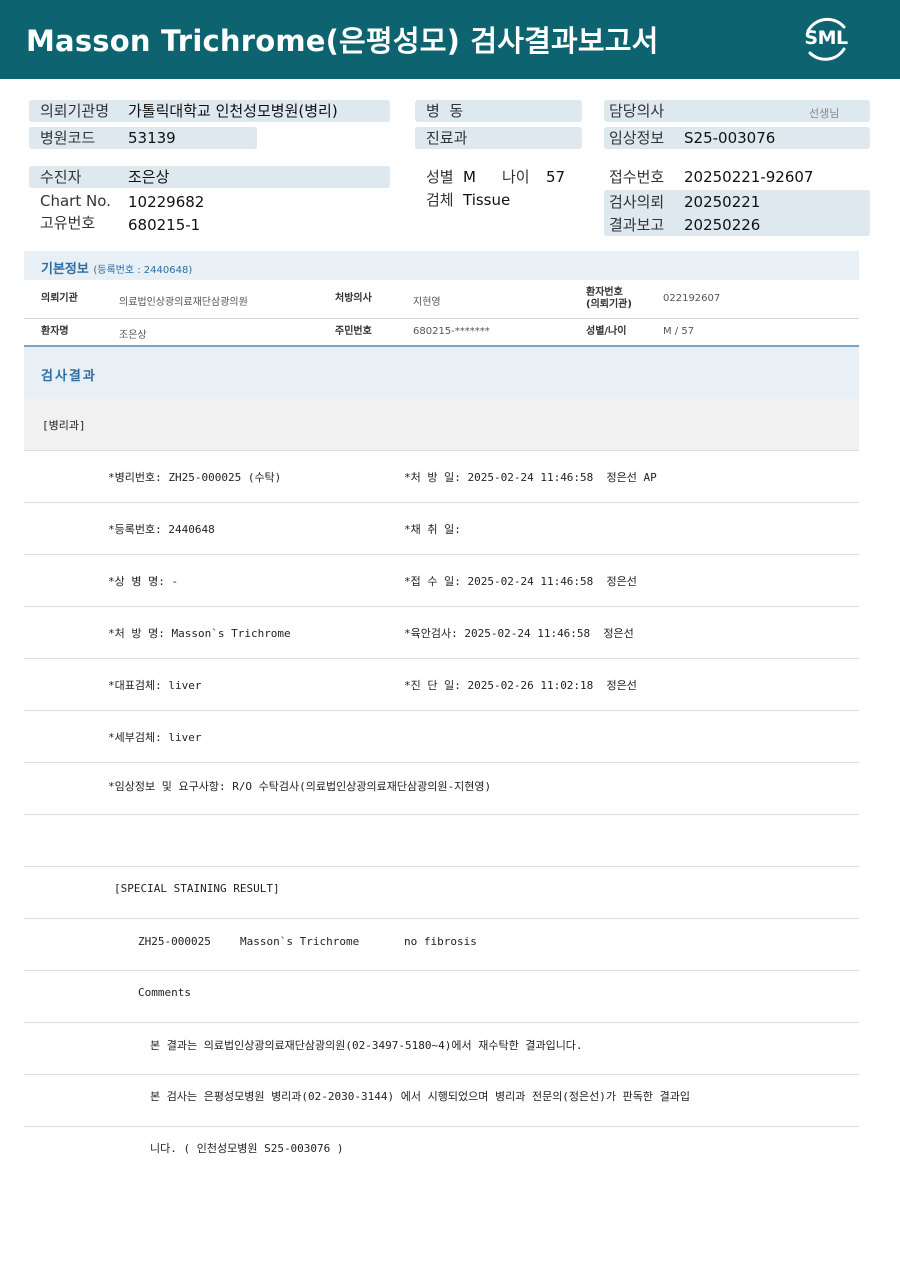  What do you see at coordinates (516, 177) in the screenshot?
I see `age-label: 나이` at bounding box center [516, 177].